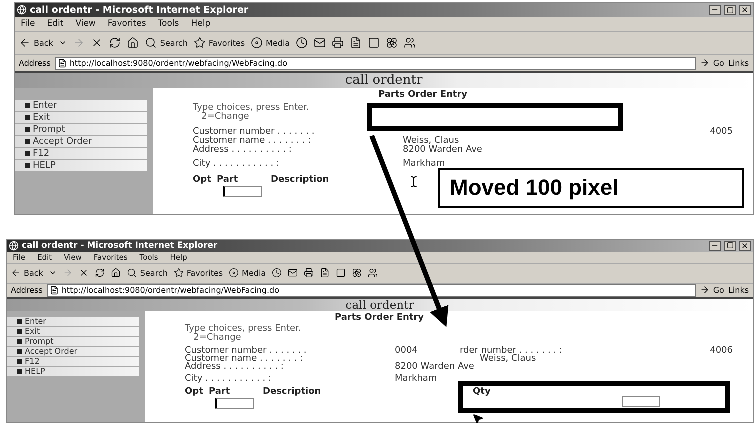 This screenshot has width=754, height=423. What do you see at coordinates (416, 378) in the screenshot?
I see `field-value: Markham` at bounding box center [416, 378].